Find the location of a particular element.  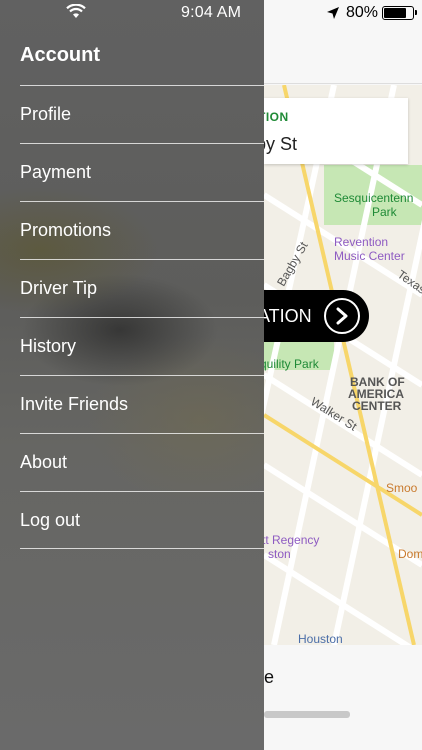

battery-percentage: 80% is located at coordinates (362, 12).